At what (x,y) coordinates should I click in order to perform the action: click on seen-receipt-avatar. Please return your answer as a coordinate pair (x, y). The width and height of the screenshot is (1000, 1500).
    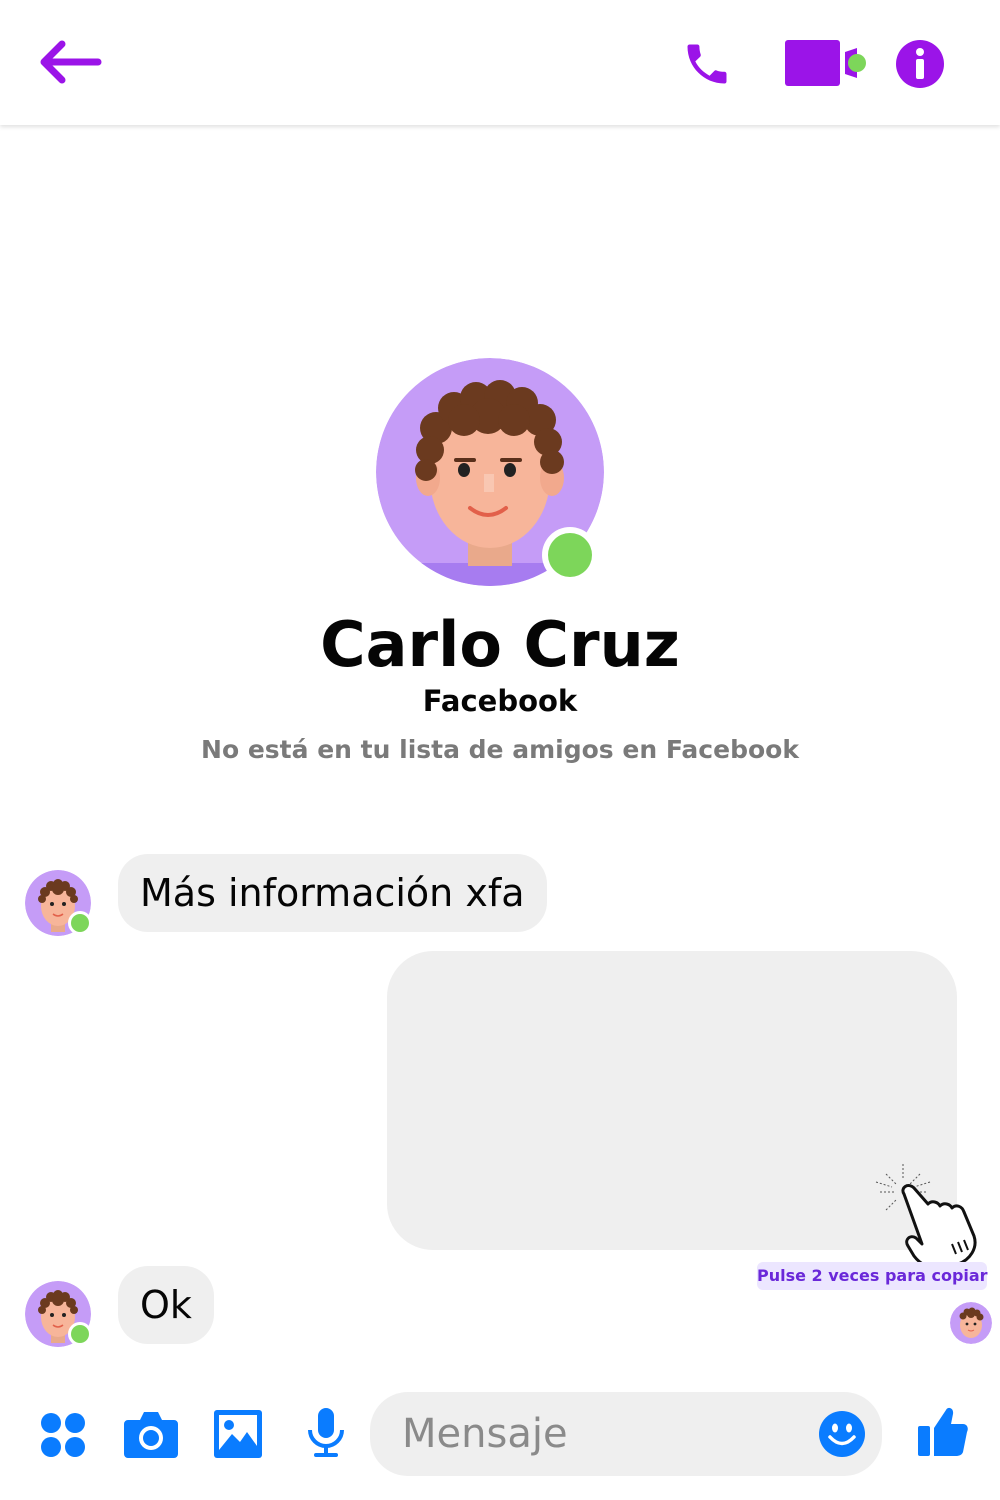
    Looking at the image, I should click on (971, 1323).